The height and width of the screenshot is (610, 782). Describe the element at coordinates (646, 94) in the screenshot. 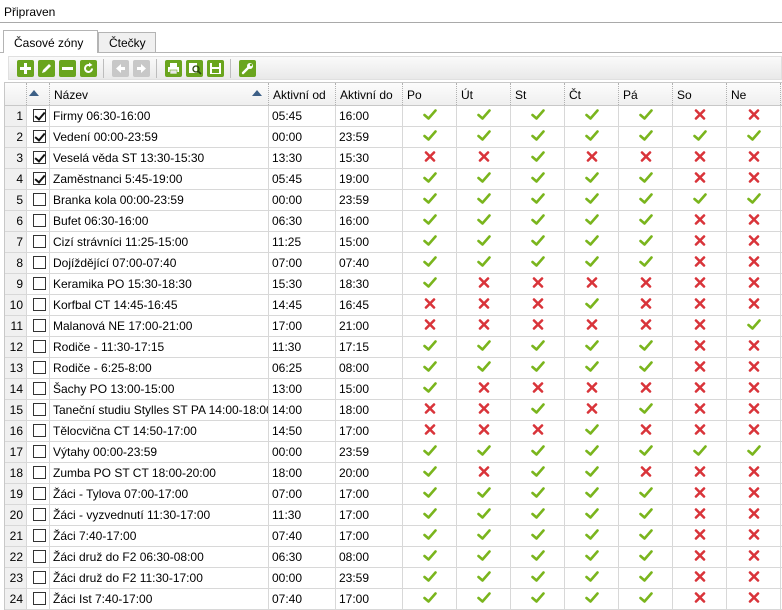

I see `header-day-4: Pá` at that location.